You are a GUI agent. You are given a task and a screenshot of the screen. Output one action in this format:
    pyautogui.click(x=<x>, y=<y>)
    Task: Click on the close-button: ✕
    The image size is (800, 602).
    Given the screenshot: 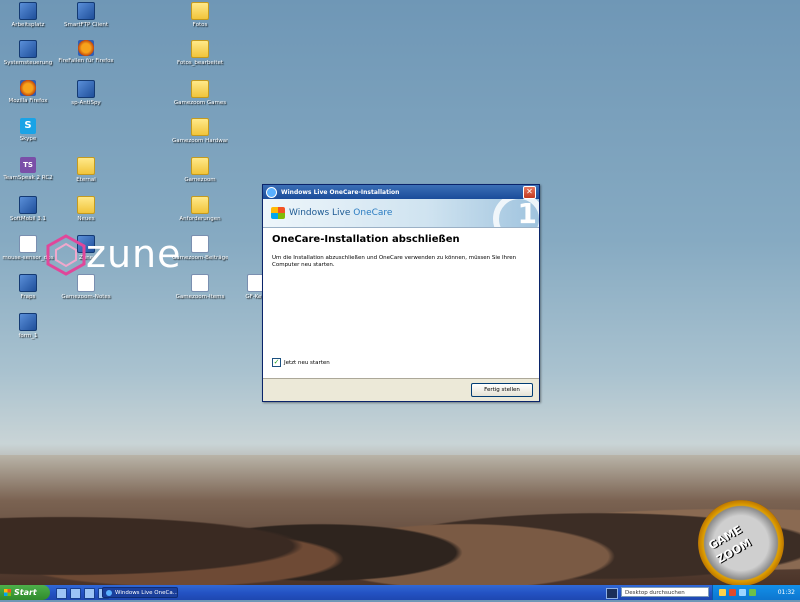 What is the action you would take?
    pyautogui.click(x=529, y=192)
    